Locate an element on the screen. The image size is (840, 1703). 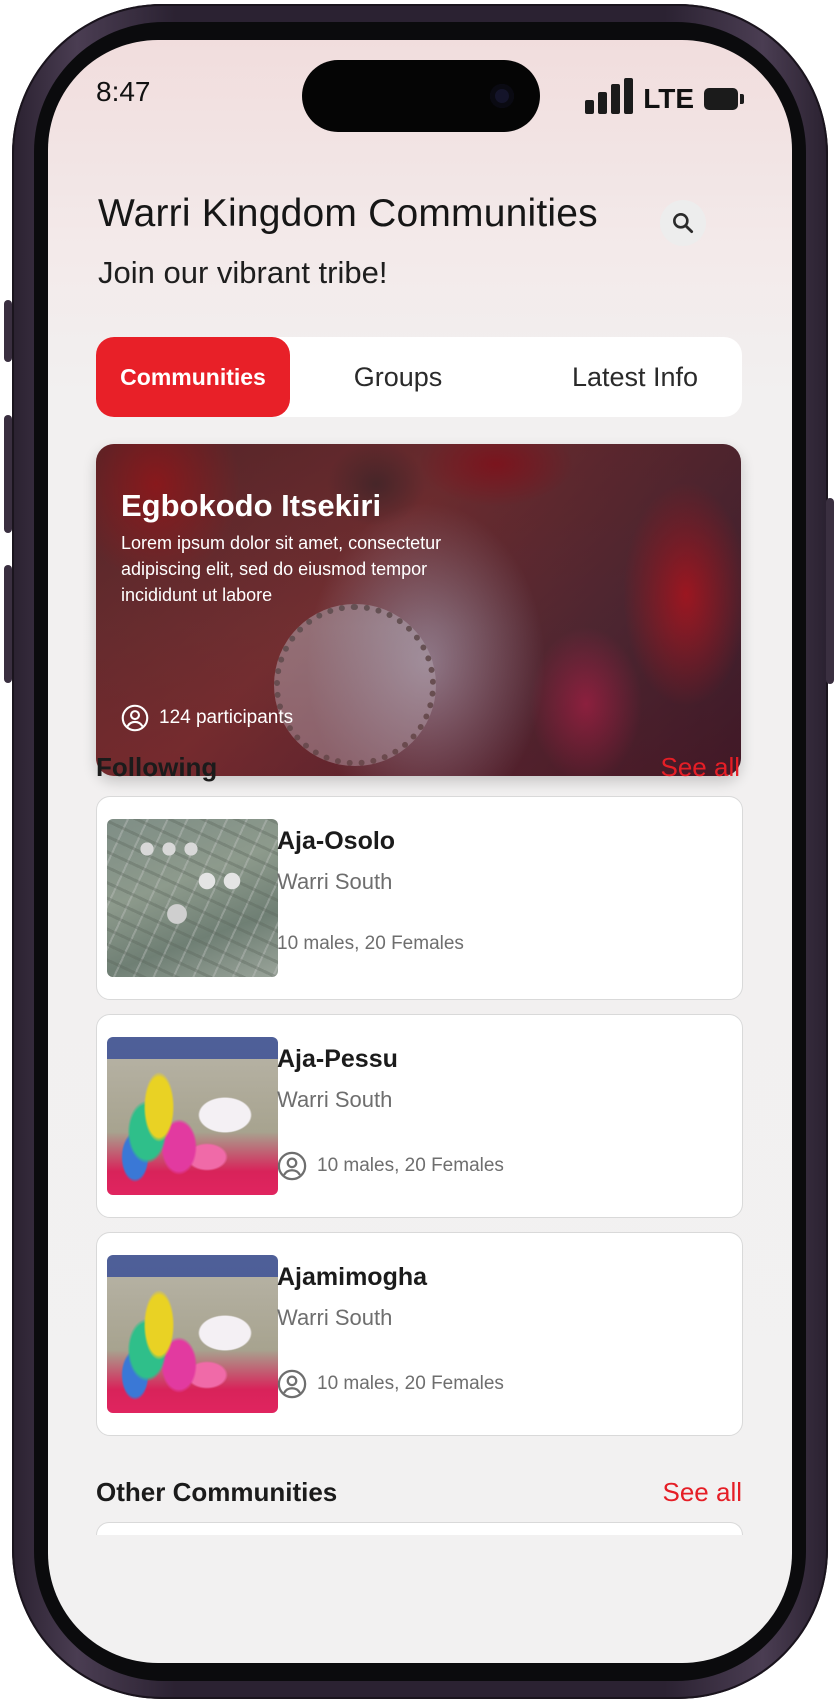
page-title: Warri Kingdom Communities is located at coordinates (348, 213).